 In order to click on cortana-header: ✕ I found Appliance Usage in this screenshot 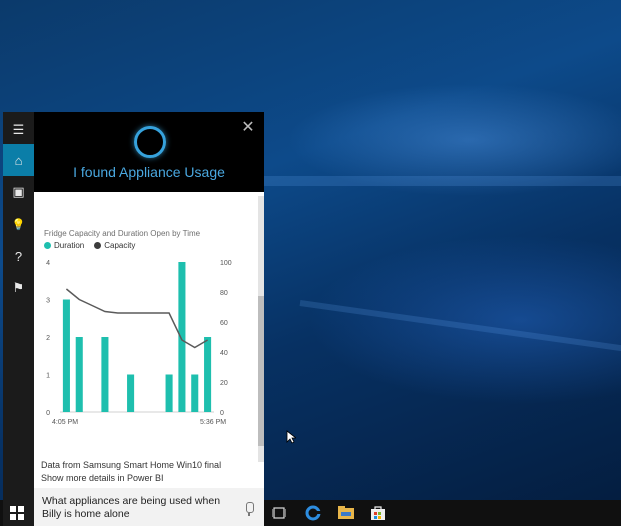, I will do `click(149, 152)`.